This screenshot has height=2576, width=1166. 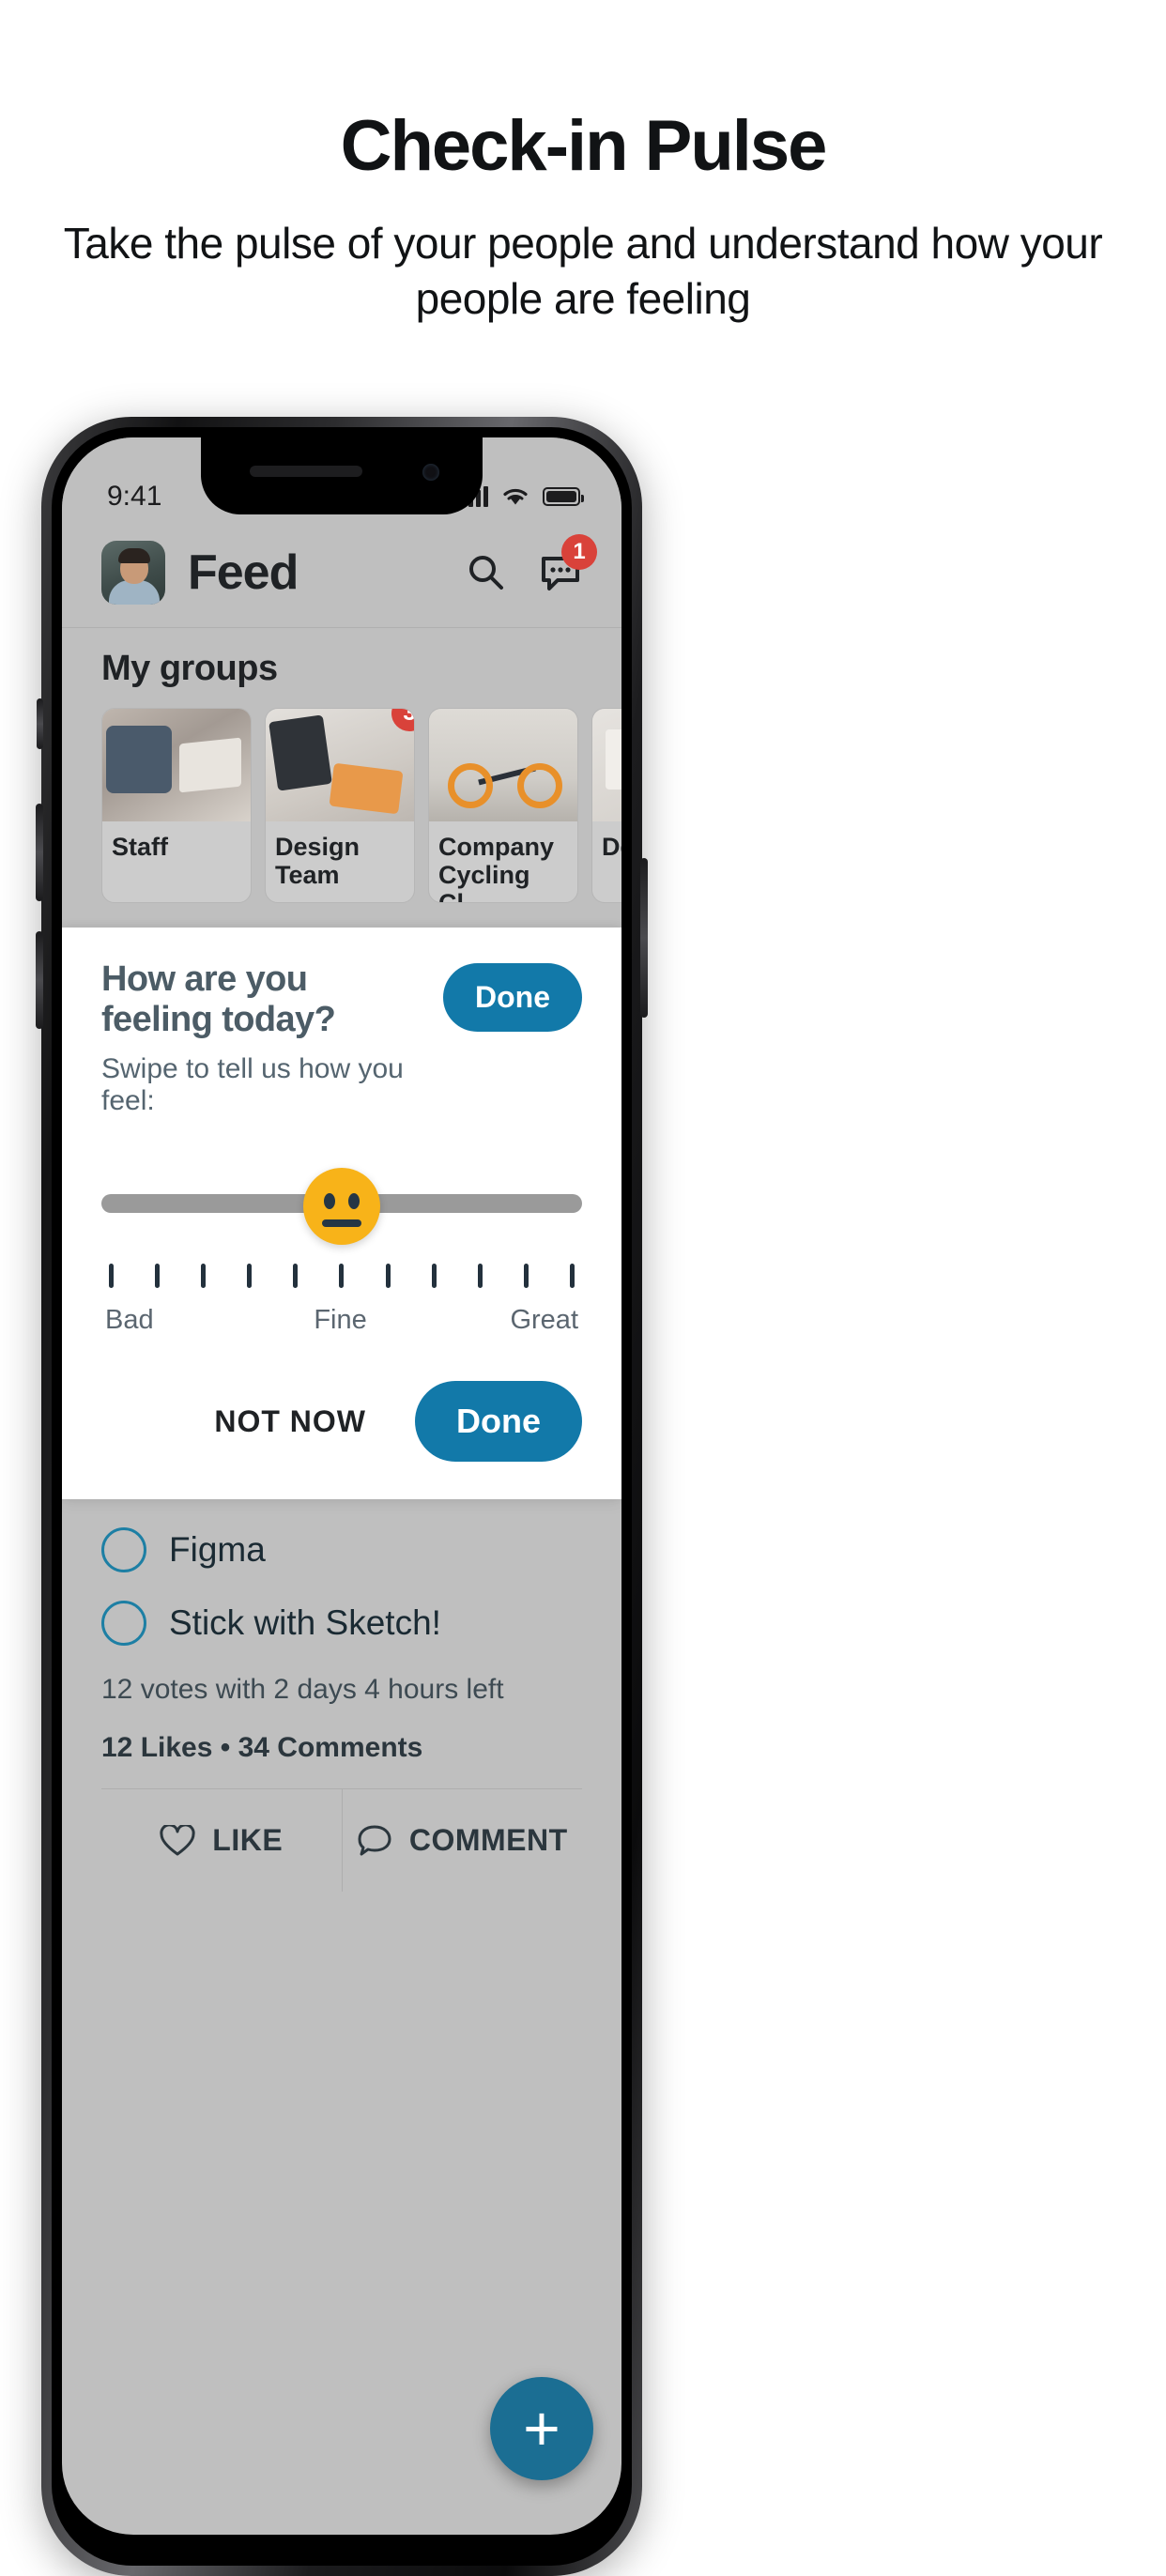 I want to click on header-actions: 1, so click(x=530, y=564).